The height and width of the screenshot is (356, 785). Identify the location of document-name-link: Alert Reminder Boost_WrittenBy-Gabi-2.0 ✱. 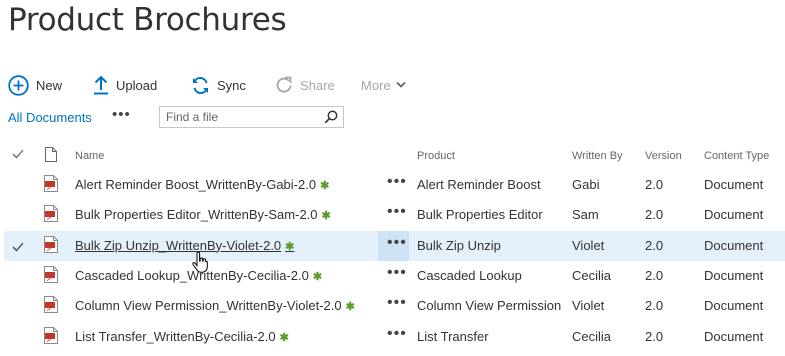
(202, 184).